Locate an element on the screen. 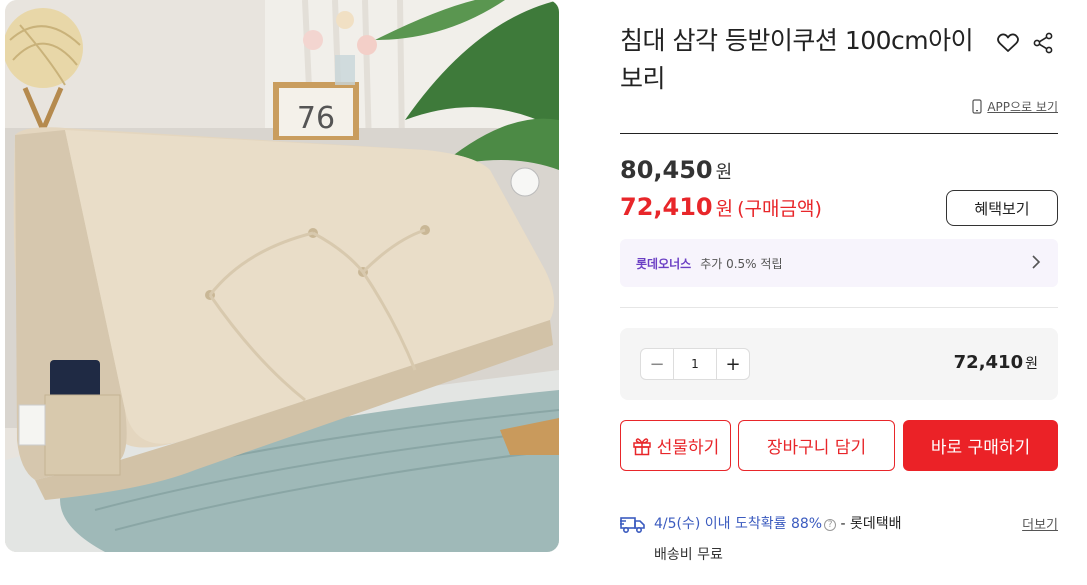  chevron-right-icon is located at coordinates (1036, 262).